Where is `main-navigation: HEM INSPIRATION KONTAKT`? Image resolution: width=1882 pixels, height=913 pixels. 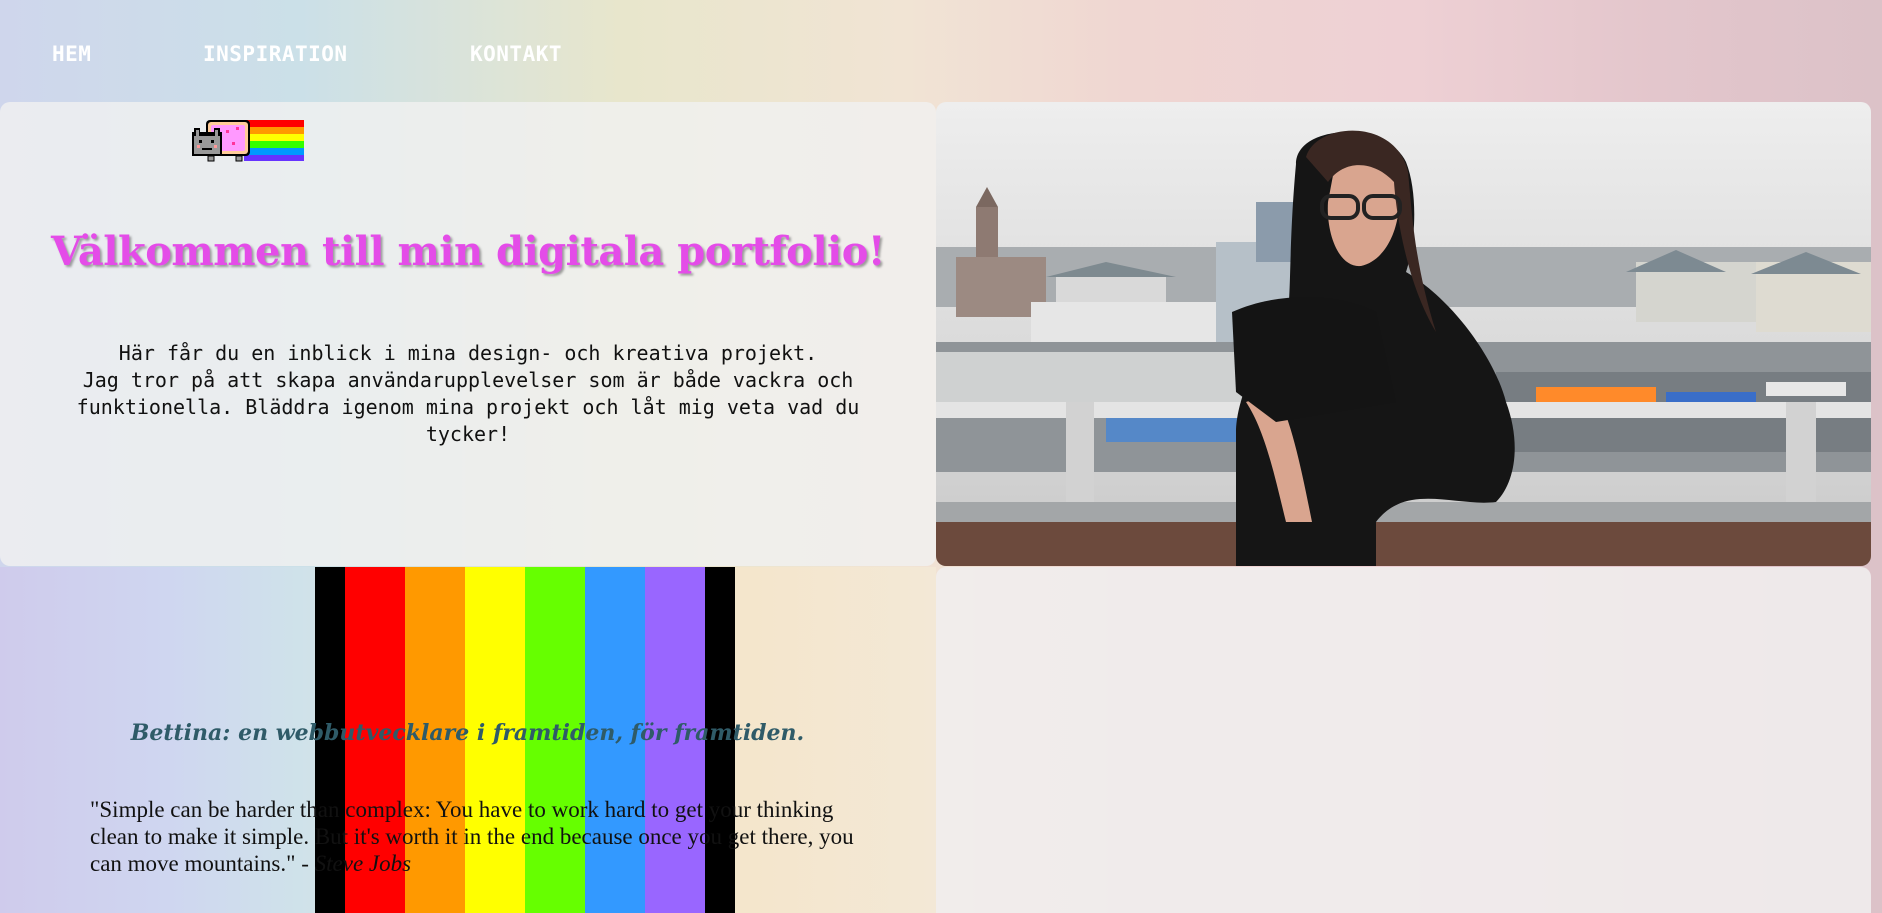
main-navigation: HEM INSPIRATION KONTAKT is located at coordinates (941, 51).